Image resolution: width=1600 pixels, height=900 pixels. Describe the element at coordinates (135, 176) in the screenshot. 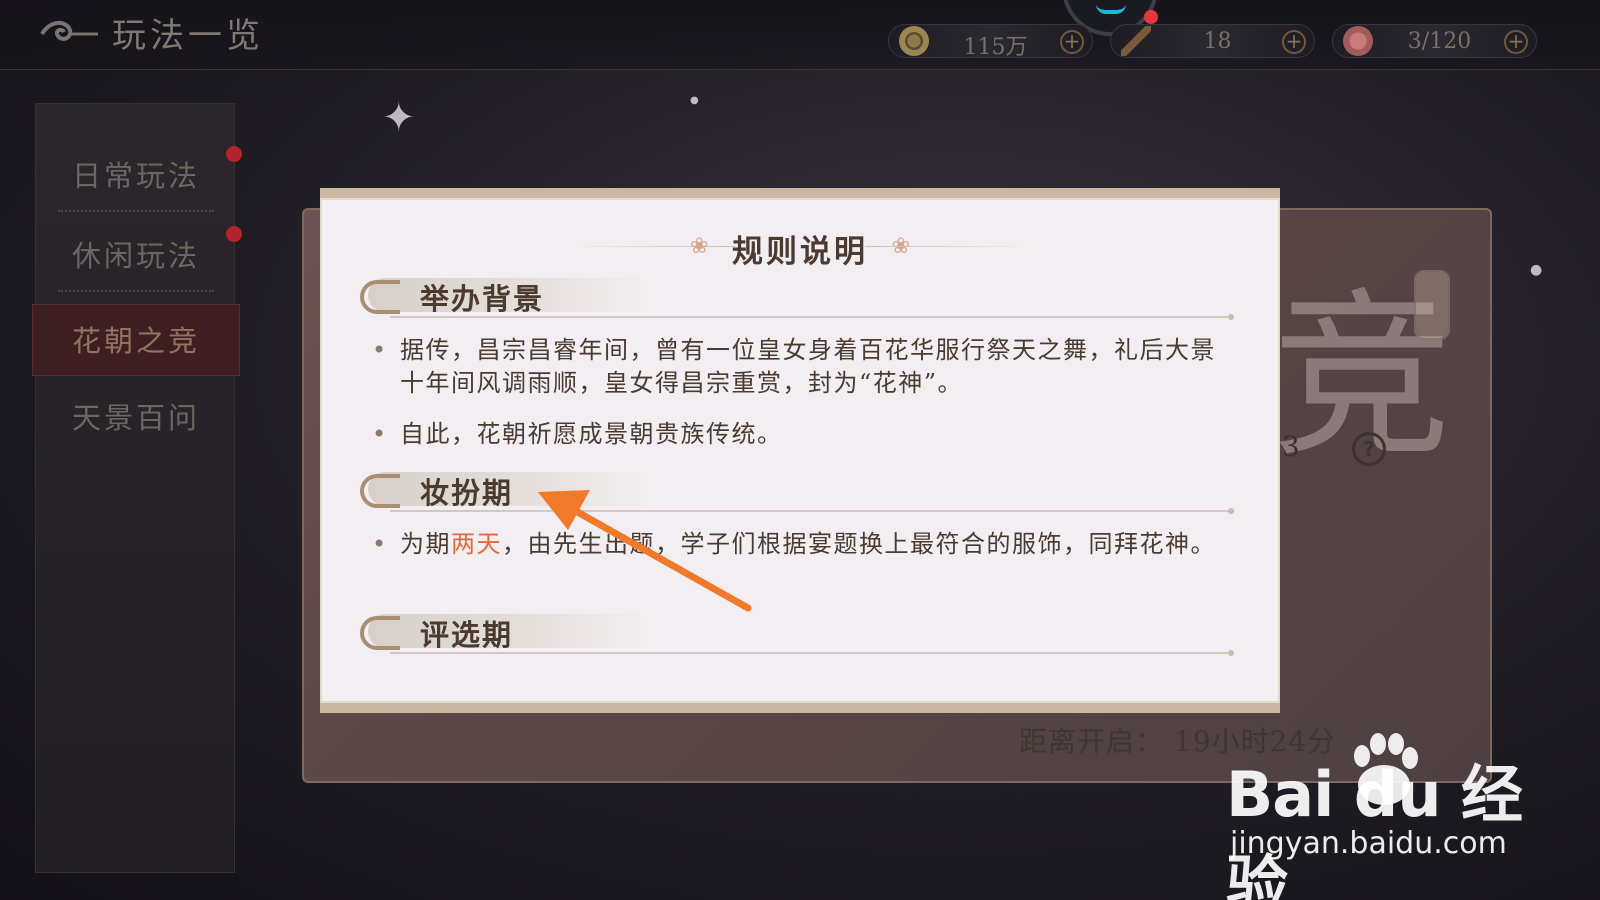

I see `sidebar-item-label: 日常玩法` at that location.